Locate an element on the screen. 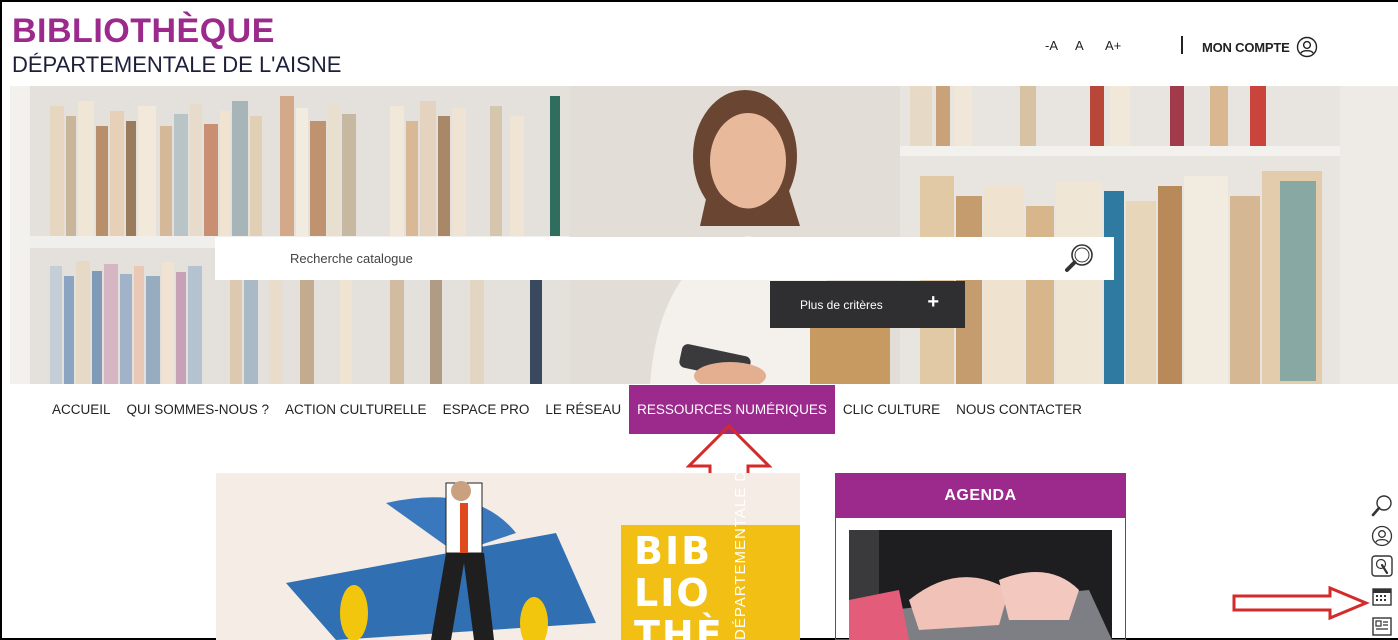  news-icon is located at coordinates (1382, 626).